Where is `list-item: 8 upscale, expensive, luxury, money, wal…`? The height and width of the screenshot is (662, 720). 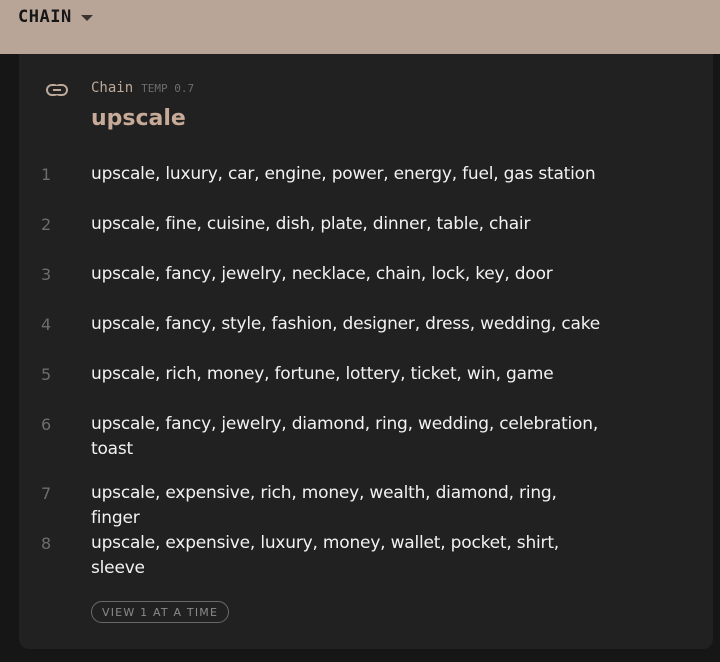 list-item: 8 upscale, expensive, luxury, money, wal… is located at coordinates (366, 561).